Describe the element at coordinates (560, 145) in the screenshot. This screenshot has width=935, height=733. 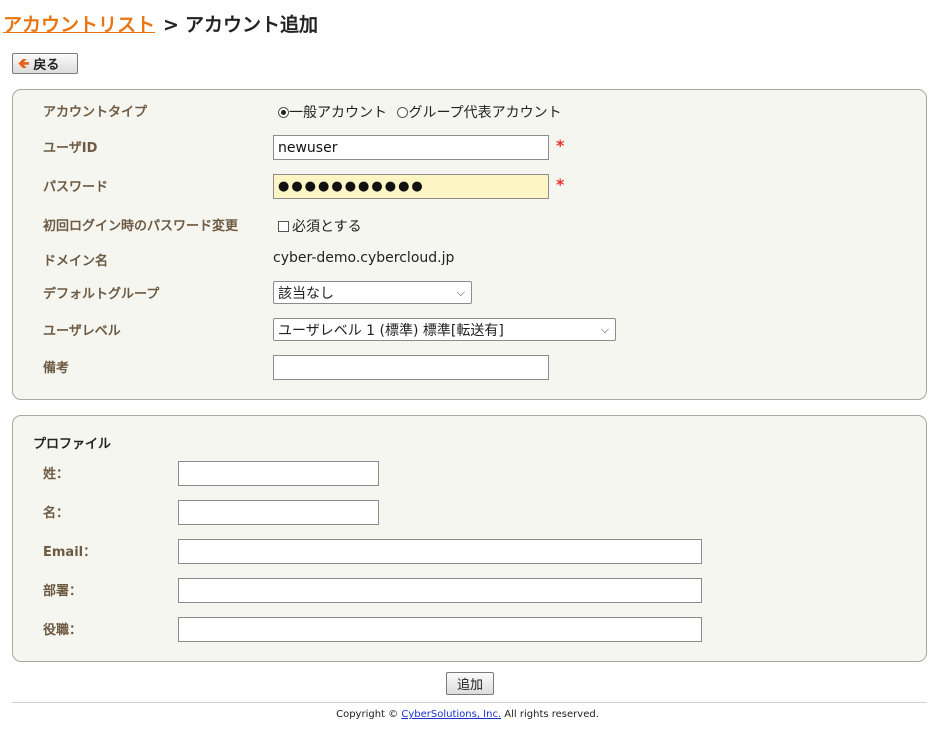
I see `user-id-required-mark: *` at that location.